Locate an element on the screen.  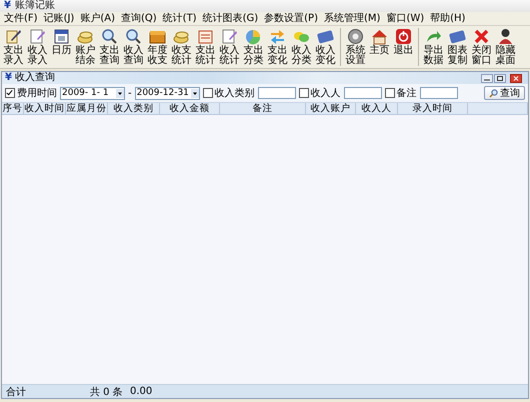
minimize-icon is located at coordinates (487, 78).